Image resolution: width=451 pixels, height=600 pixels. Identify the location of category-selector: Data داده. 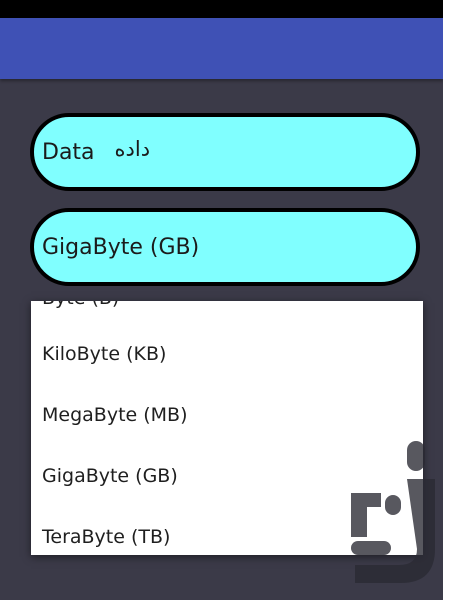
(225, 152).